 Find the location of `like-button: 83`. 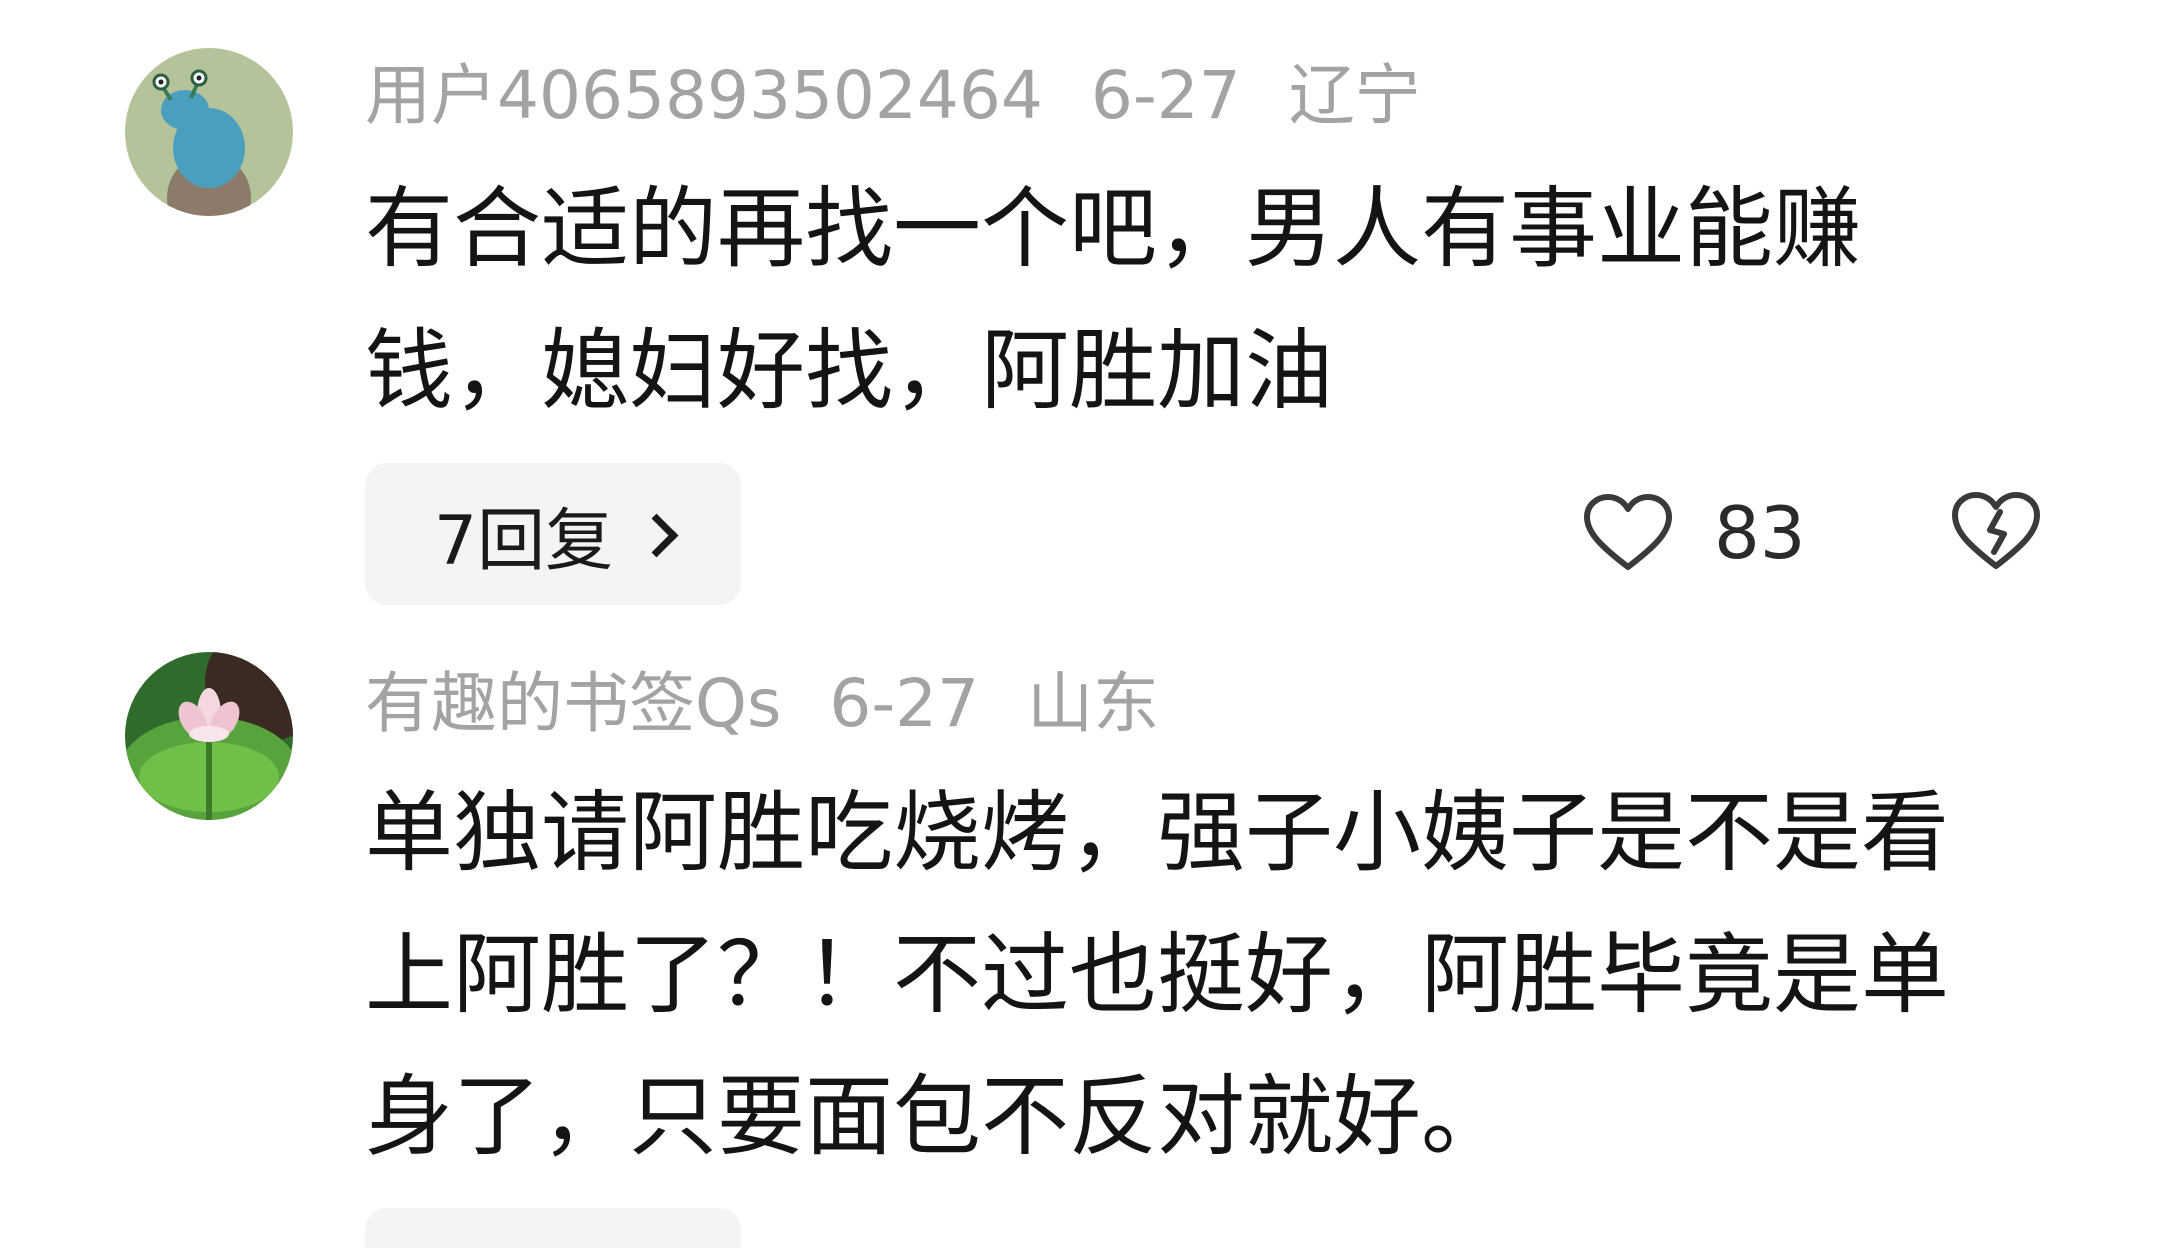

like-button: 83 is located at coordinates (1694, 533).